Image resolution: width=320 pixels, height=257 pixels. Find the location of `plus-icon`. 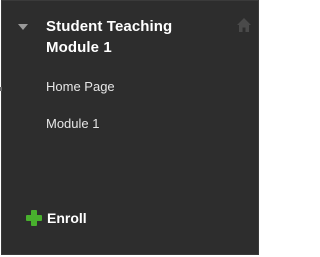

plus-icon is located at coordinates (34, 218).